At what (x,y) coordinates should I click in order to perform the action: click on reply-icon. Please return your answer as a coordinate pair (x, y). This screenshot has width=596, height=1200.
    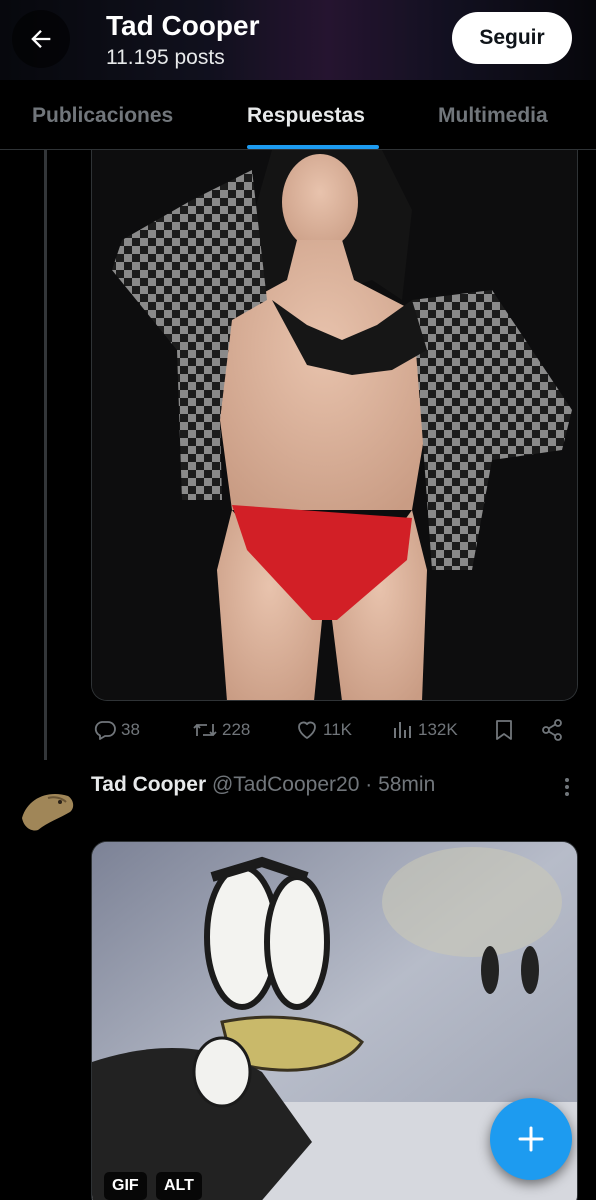
    Looking at the image, I should click on (105, 730).